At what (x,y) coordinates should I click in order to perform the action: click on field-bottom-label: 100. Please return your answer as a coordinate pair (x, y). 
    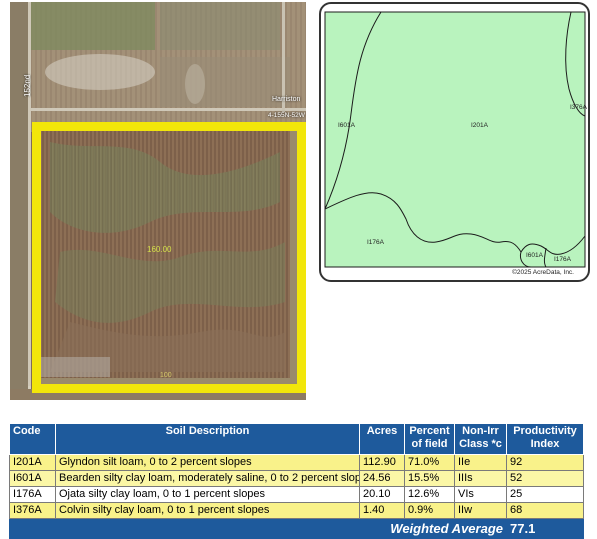
    Looking at the image, I should click on (166, 375).